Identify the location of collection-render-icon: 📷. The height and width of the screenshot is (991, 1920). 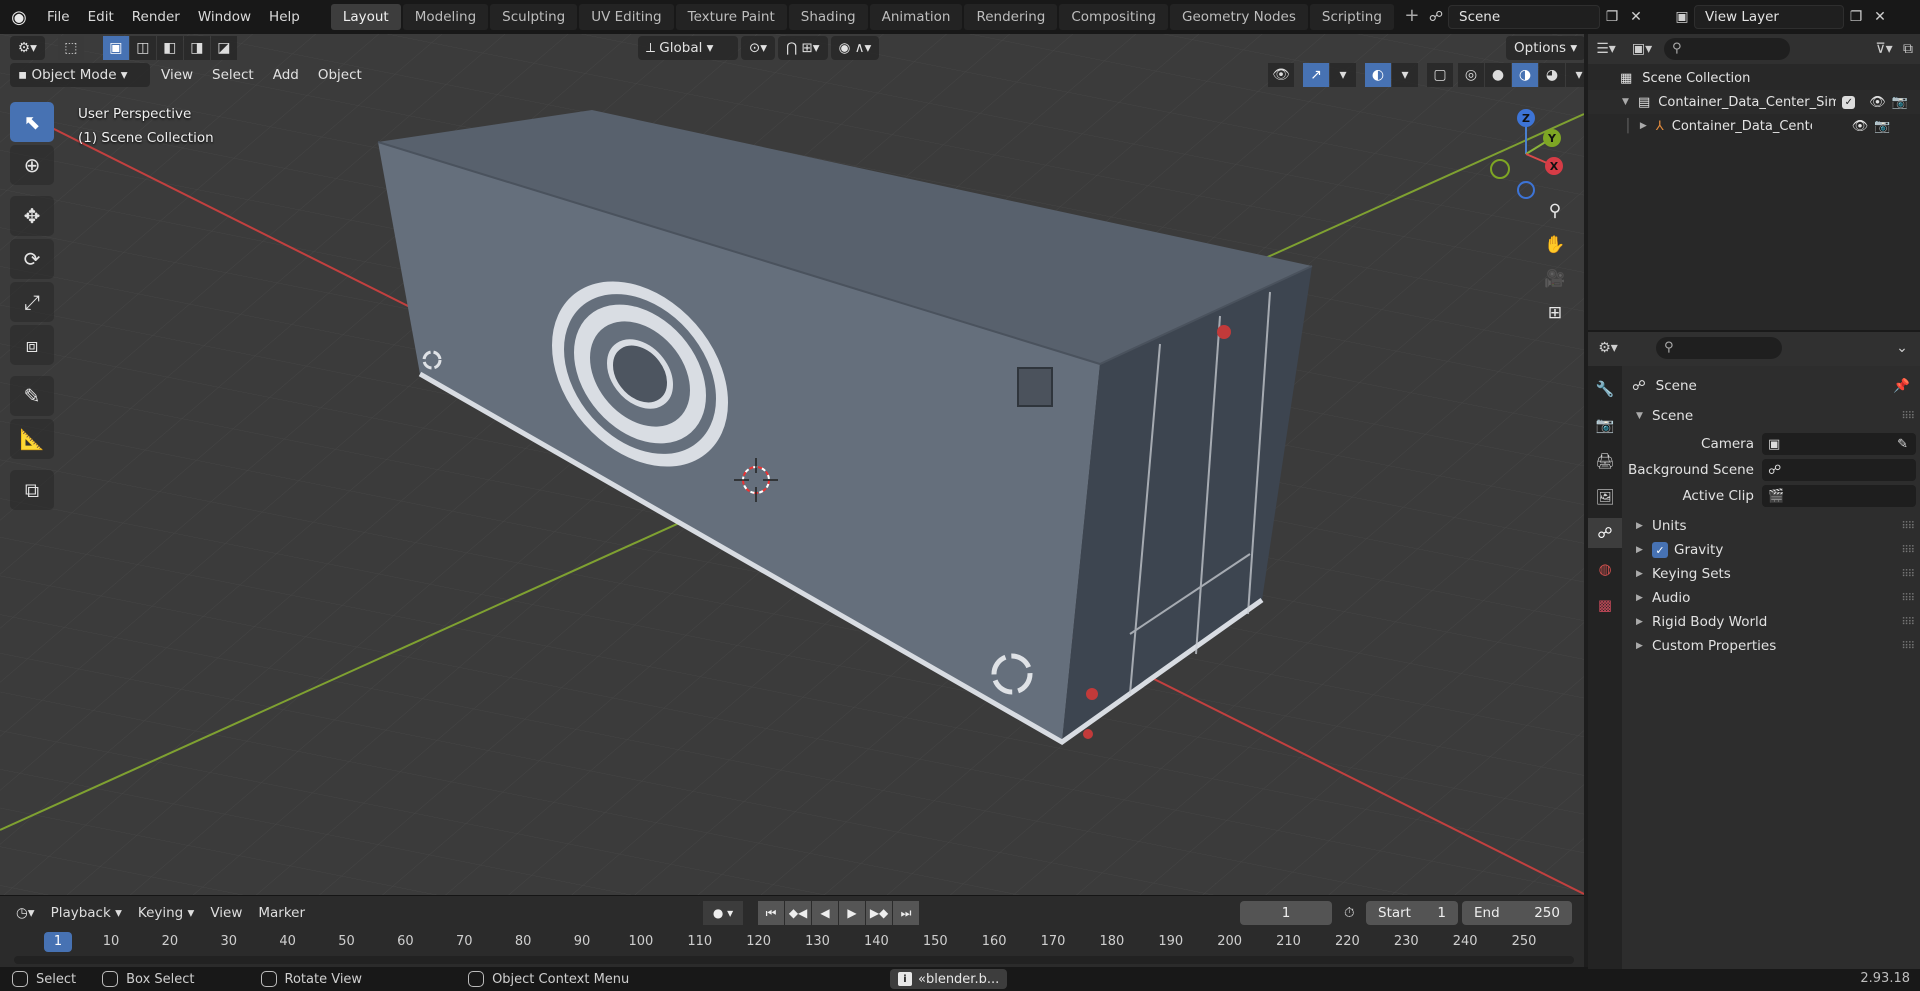
(1900, 102).